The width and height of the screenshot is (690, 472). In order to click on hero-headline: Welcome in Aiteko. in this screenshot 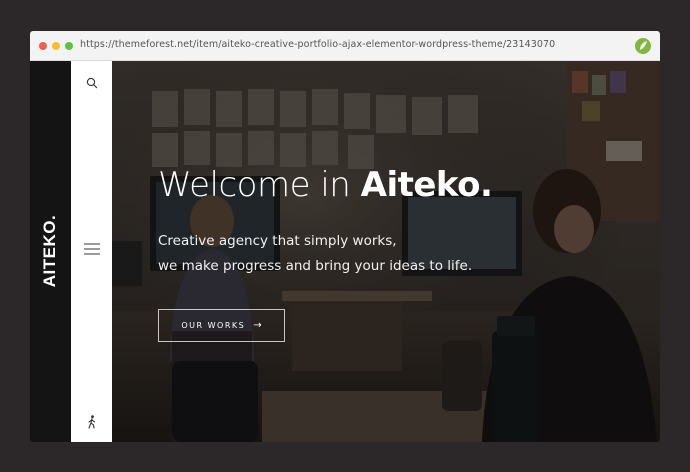, I will do `click(325, 185)`.